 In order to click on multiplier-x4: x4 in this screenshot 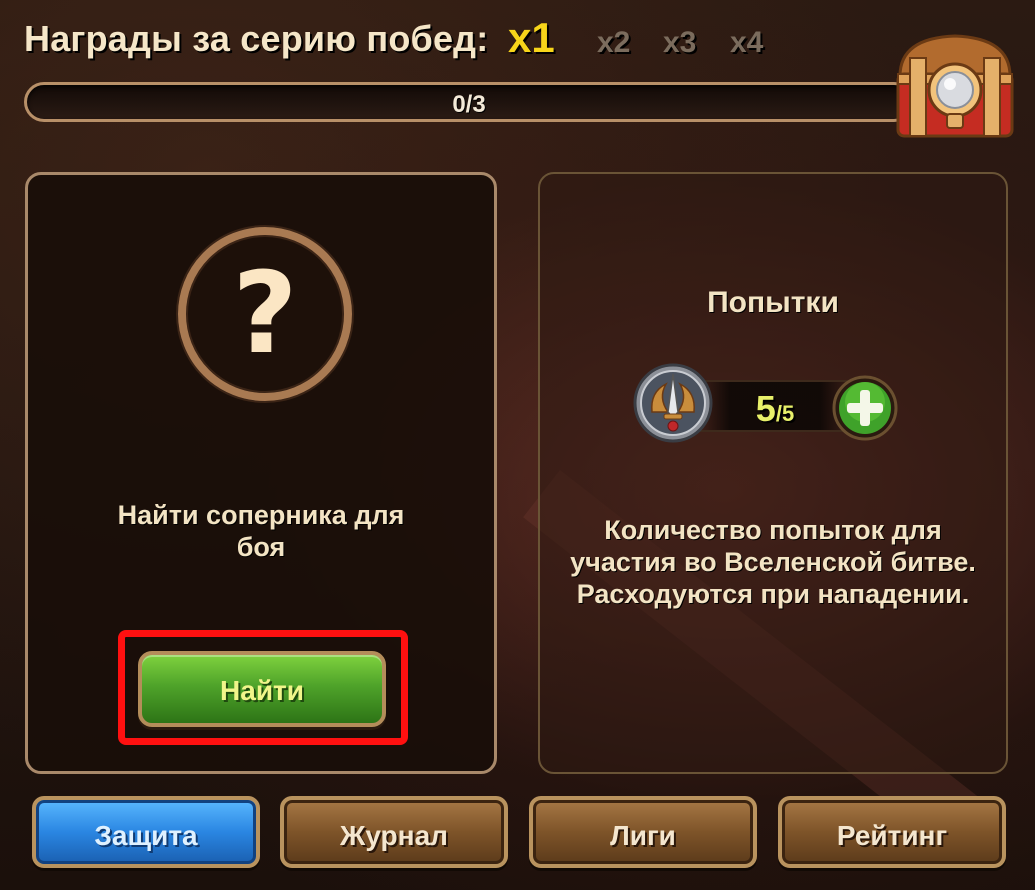, I will do `click(747, 42)`.